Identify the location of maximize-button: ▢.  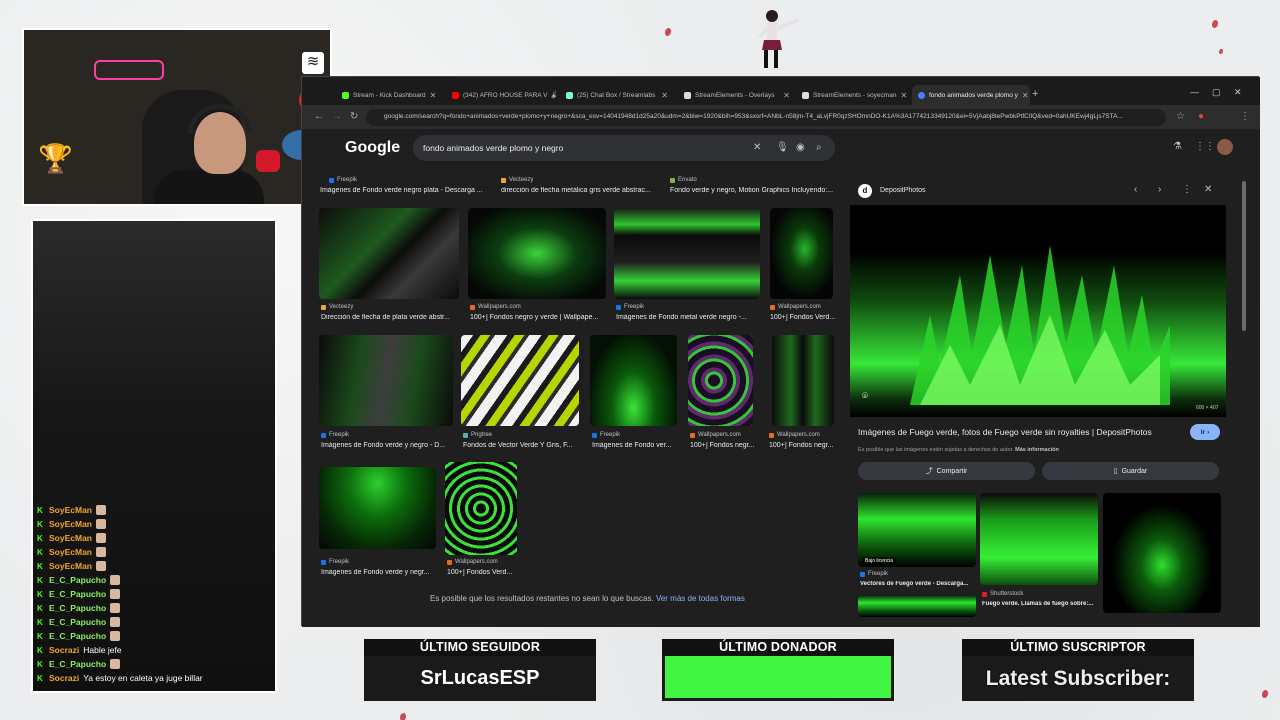
(1216, 92).